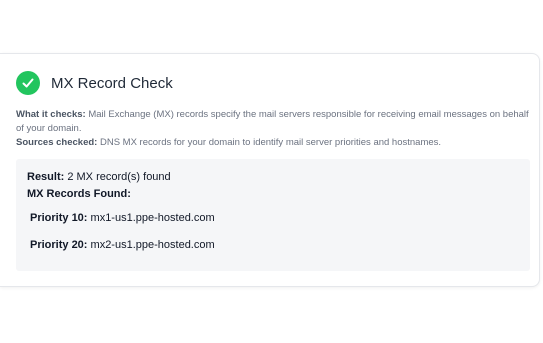  I want to click on sources-checked-label: Sources checked:, so click(57, 142).